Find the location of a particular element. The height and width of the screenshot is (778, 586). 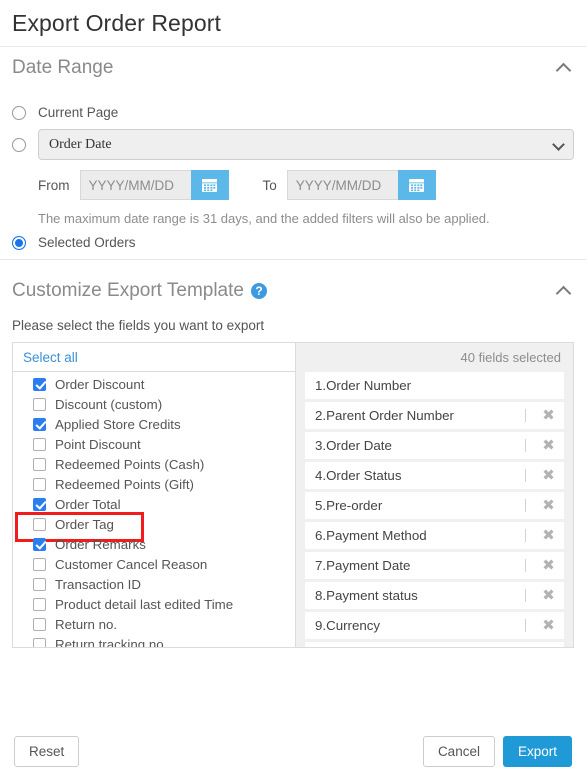

date-range-heading: Date Range is located at coordinates (63, 67).